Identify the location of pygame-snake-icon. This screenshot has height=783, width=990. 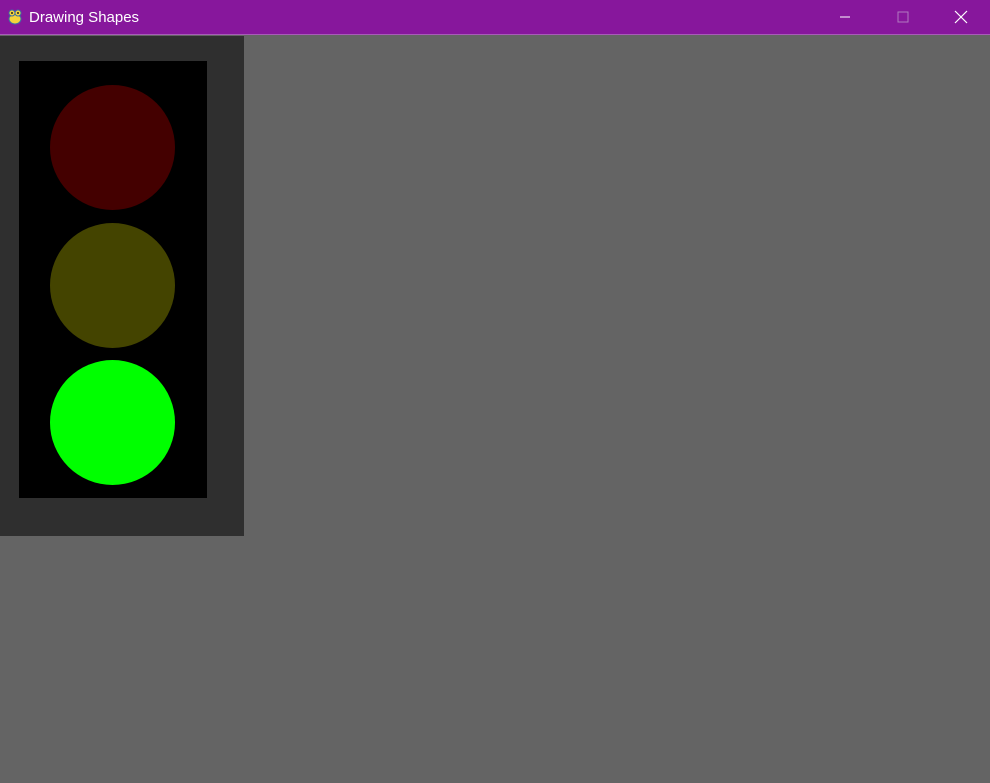
(15, 17).